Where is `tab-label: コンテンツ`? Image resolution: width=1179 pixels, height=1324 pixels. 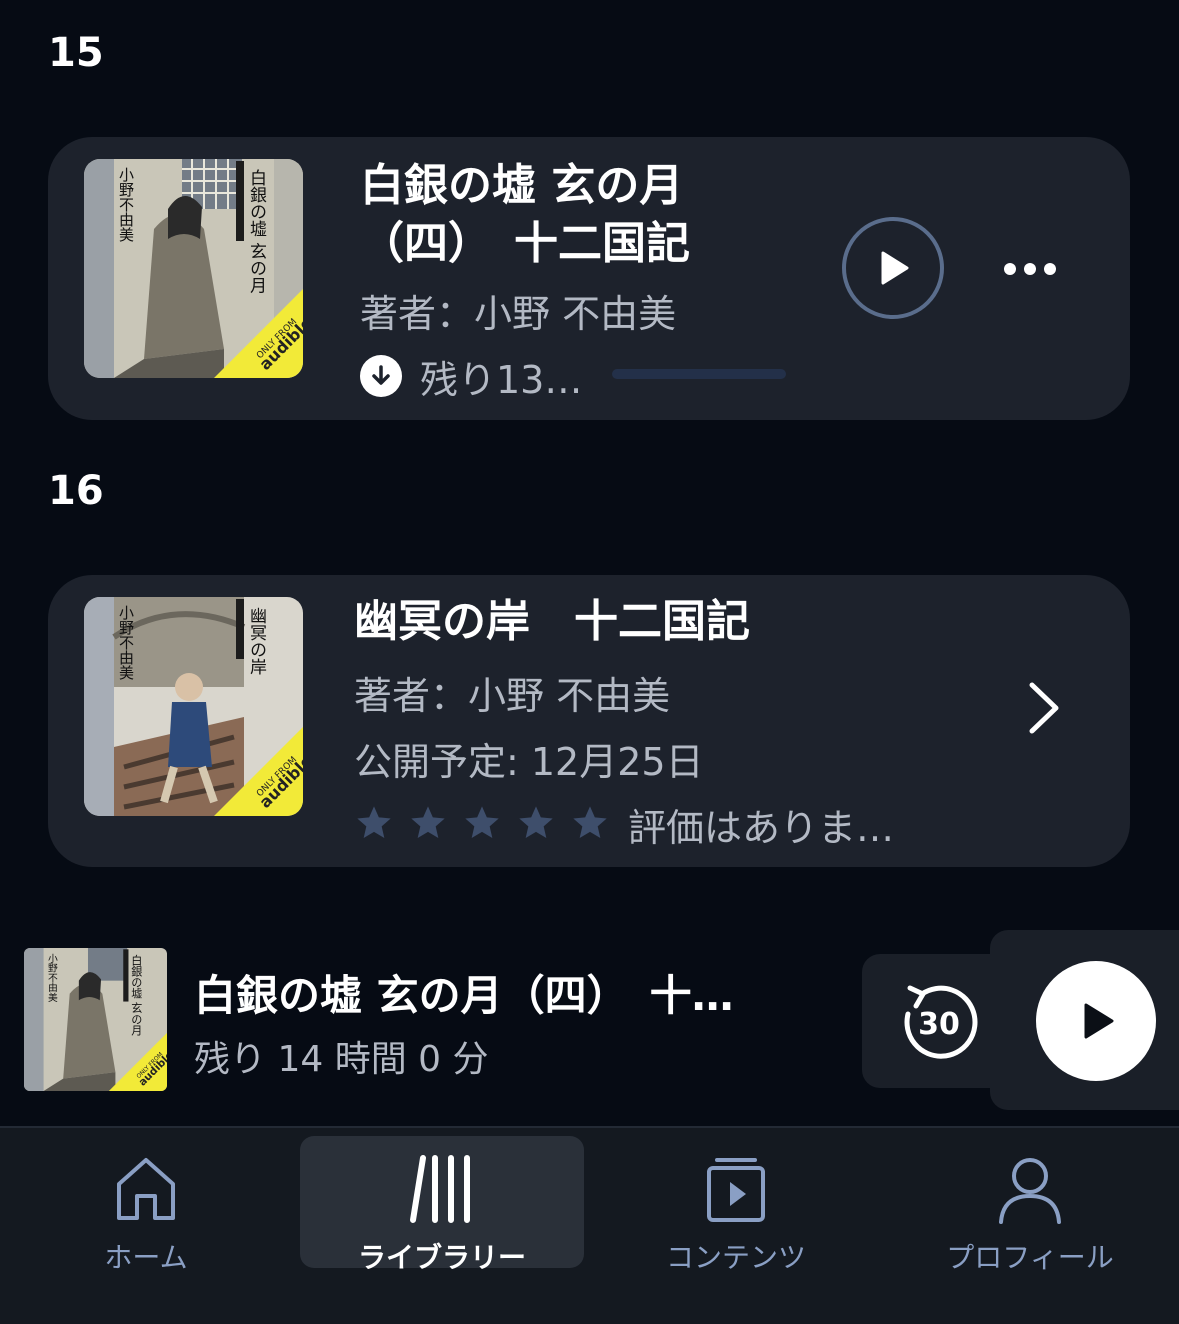 tab-label: コンテンツ is located at coordinates (735, 1257).